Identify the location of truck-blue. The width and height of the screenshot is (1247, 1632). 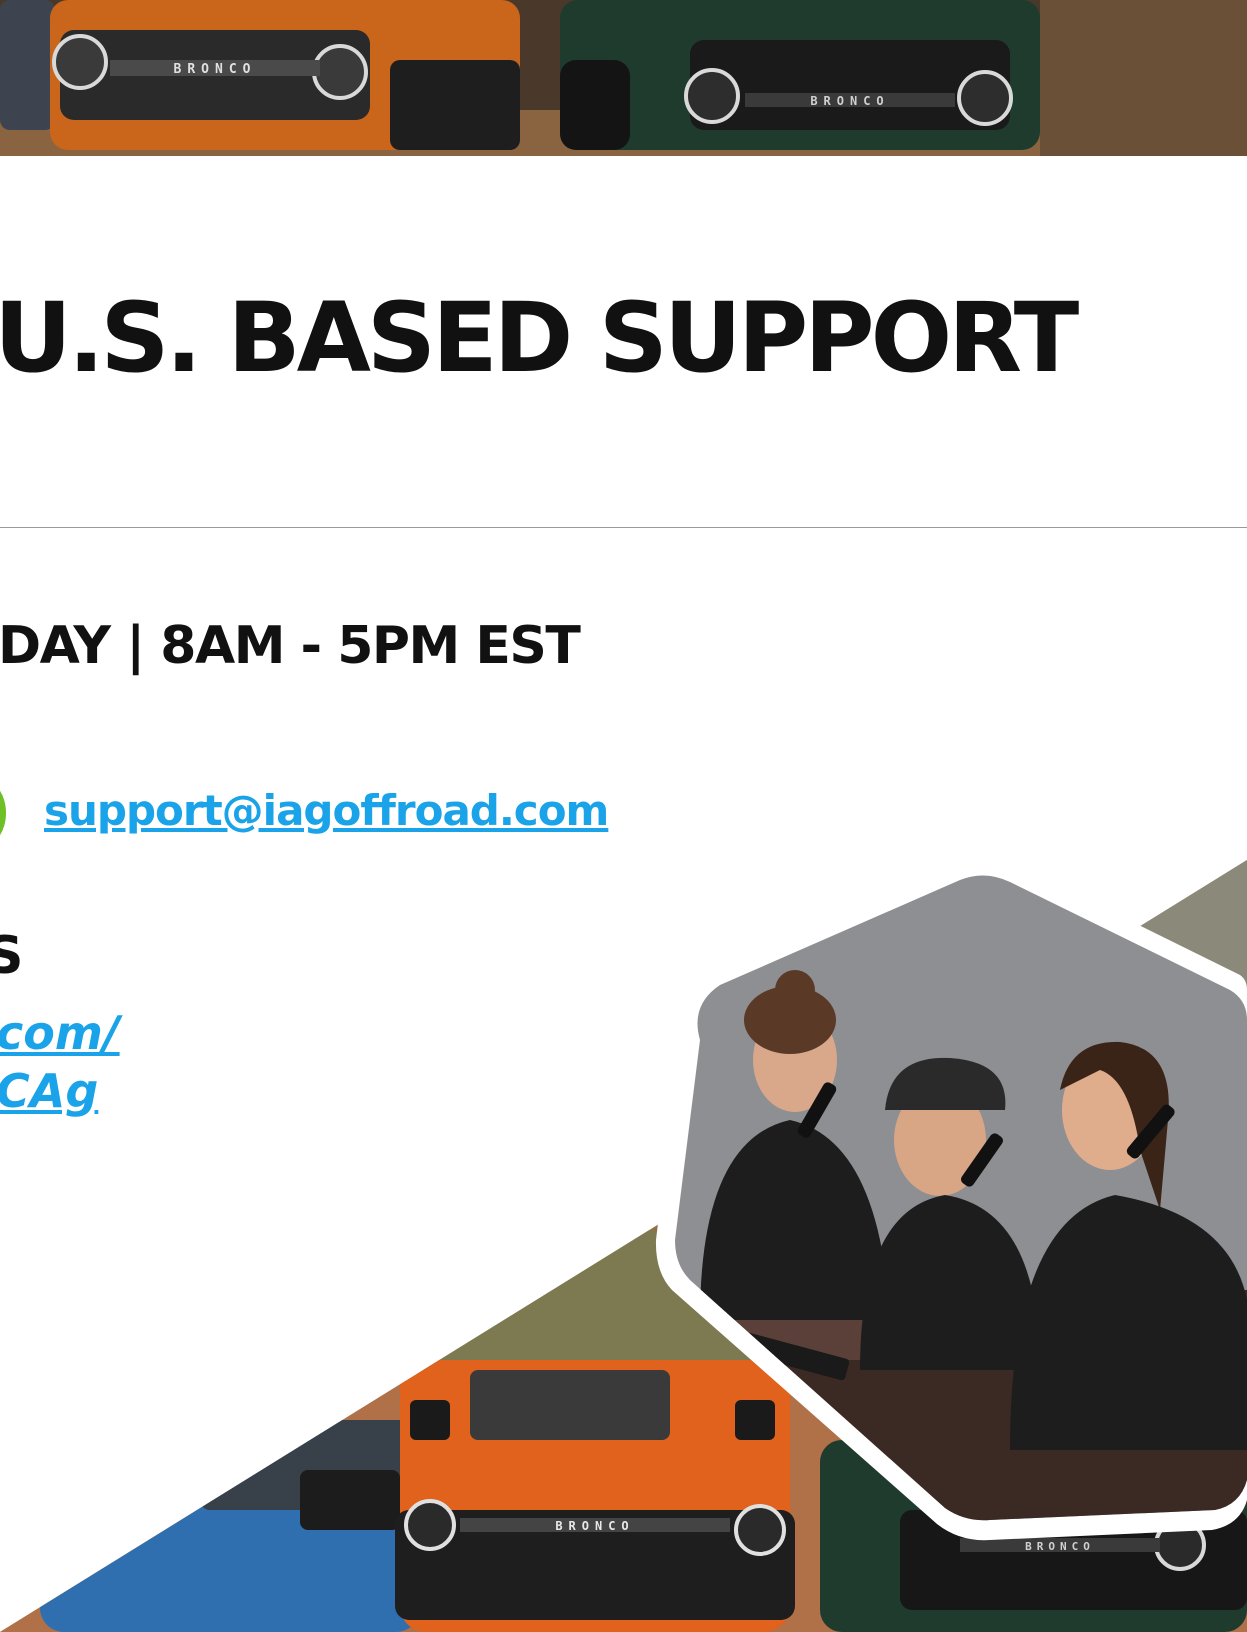
(230, 1526).